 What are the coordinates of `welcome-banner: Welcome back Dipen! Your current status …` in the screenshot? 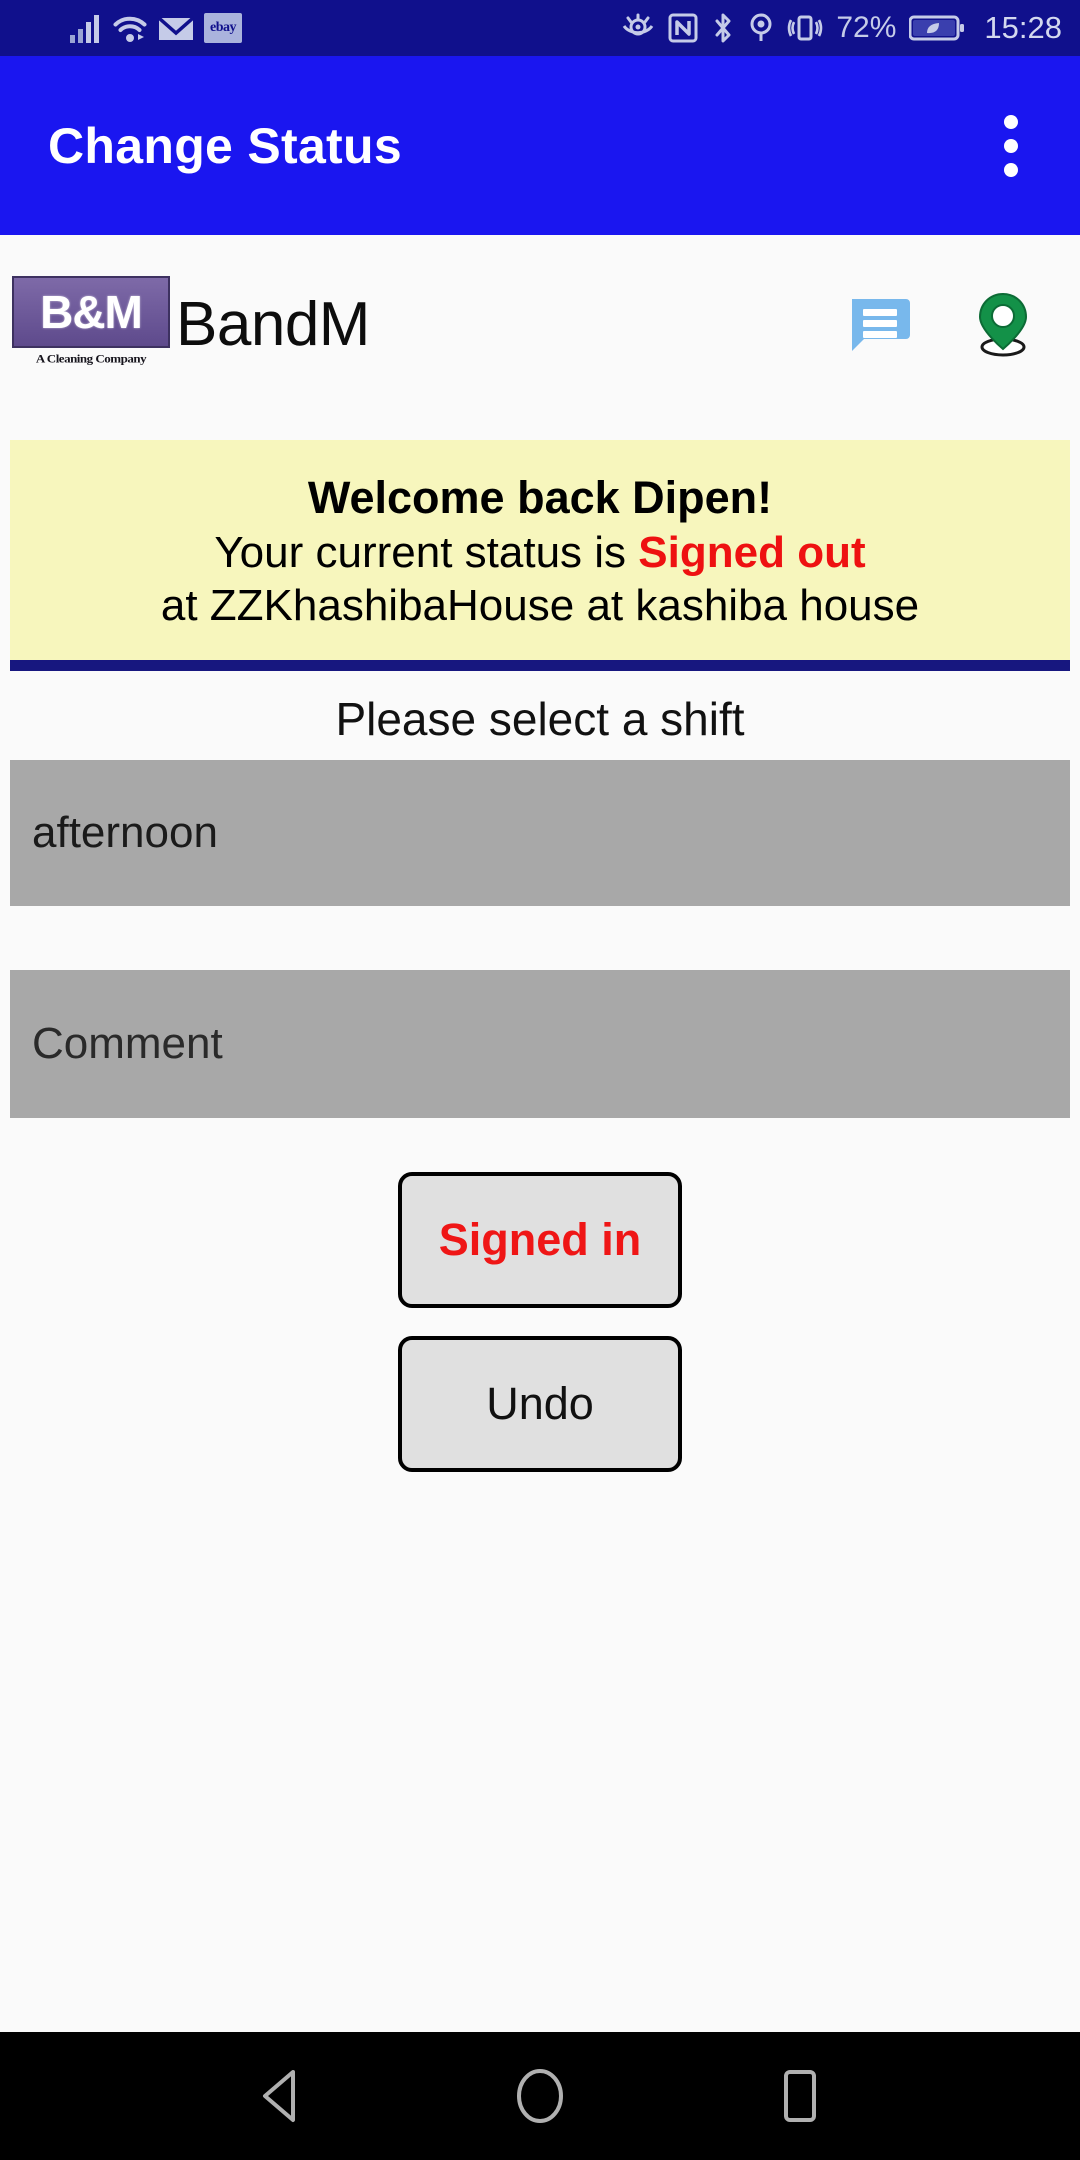 It's located at (540, 550).